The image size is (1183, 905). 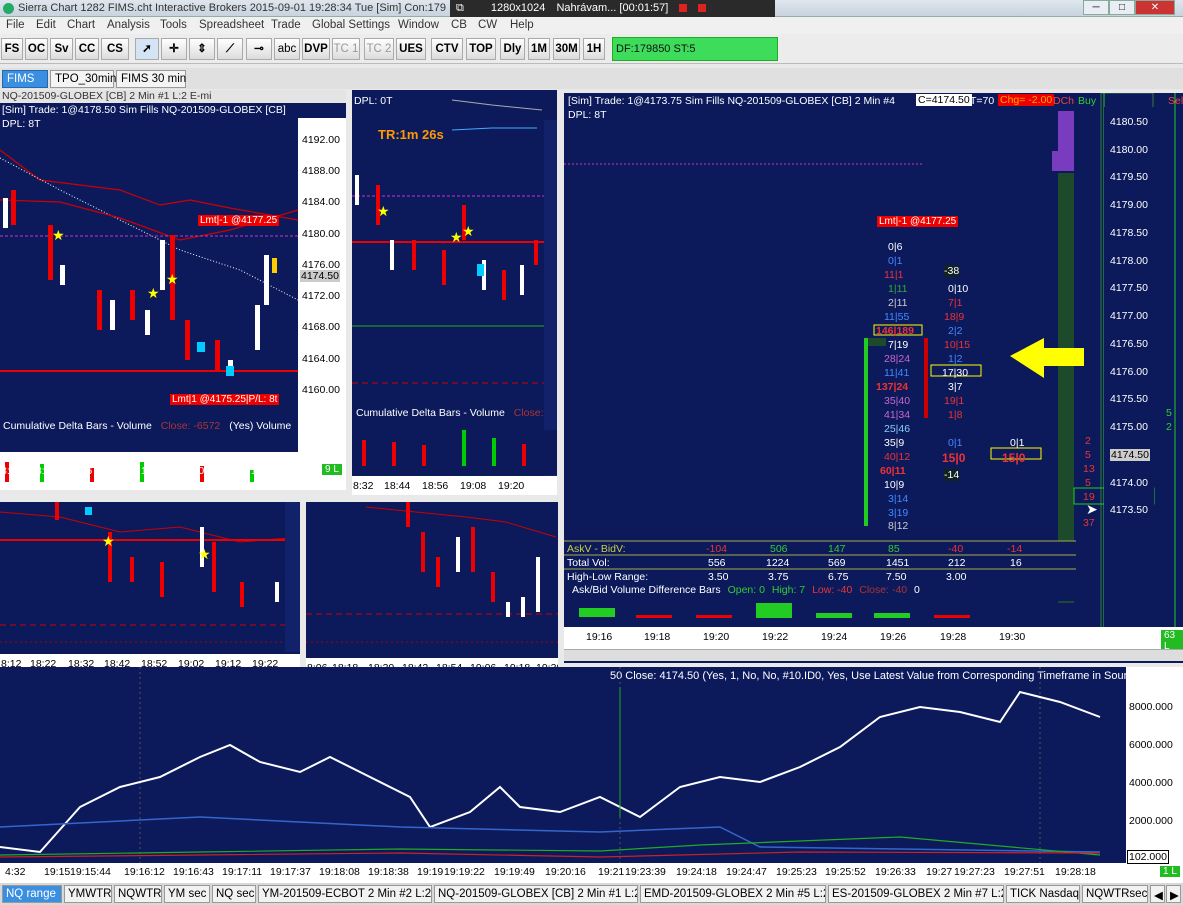 What do you see at coordinates (147, 49) in the screenshot?
I see `pointer-tool-icon: ➚` at bounding box center [147, 49].